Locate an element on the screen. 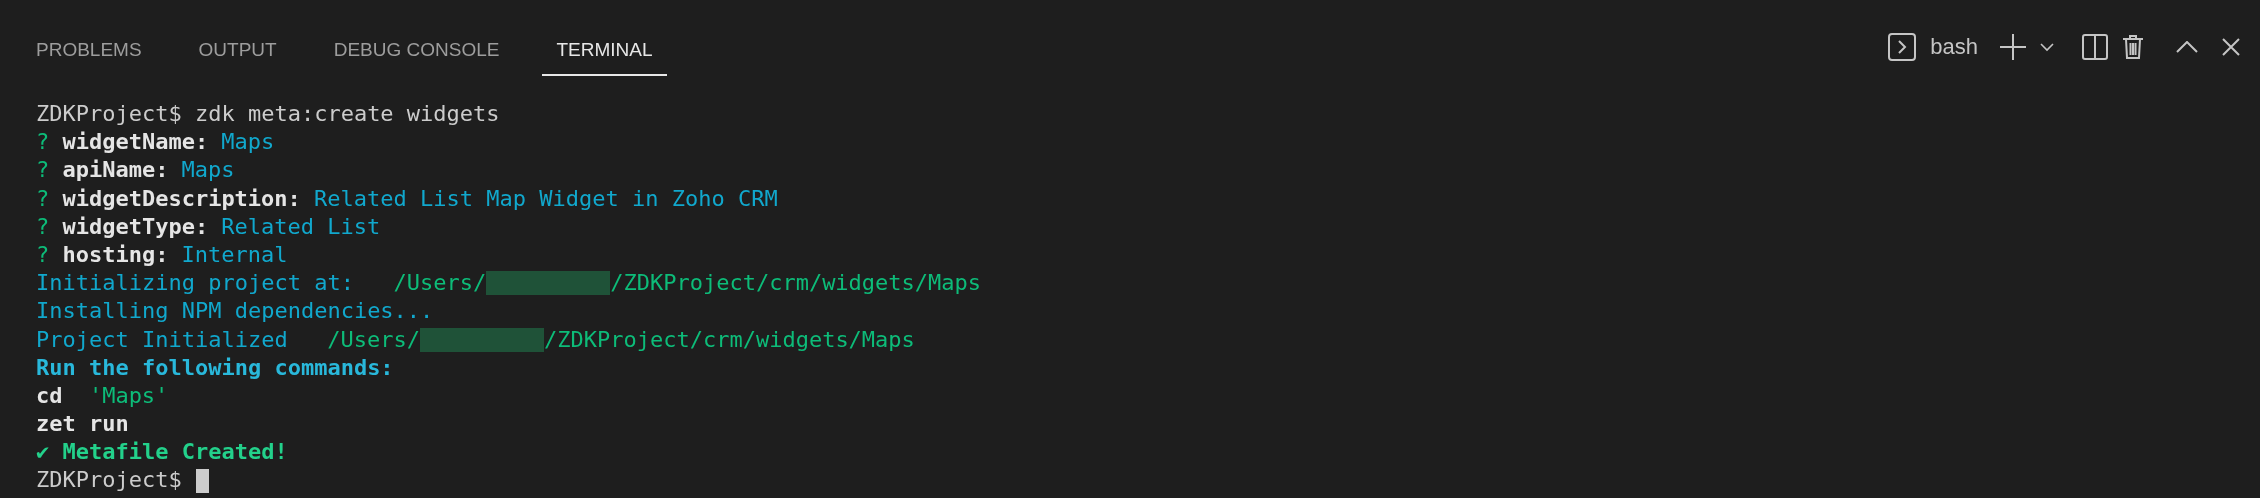 The height and width of the screenshot is (498, 2260). panel-tab: PROBLEMS is located at coordinates (89, 48).